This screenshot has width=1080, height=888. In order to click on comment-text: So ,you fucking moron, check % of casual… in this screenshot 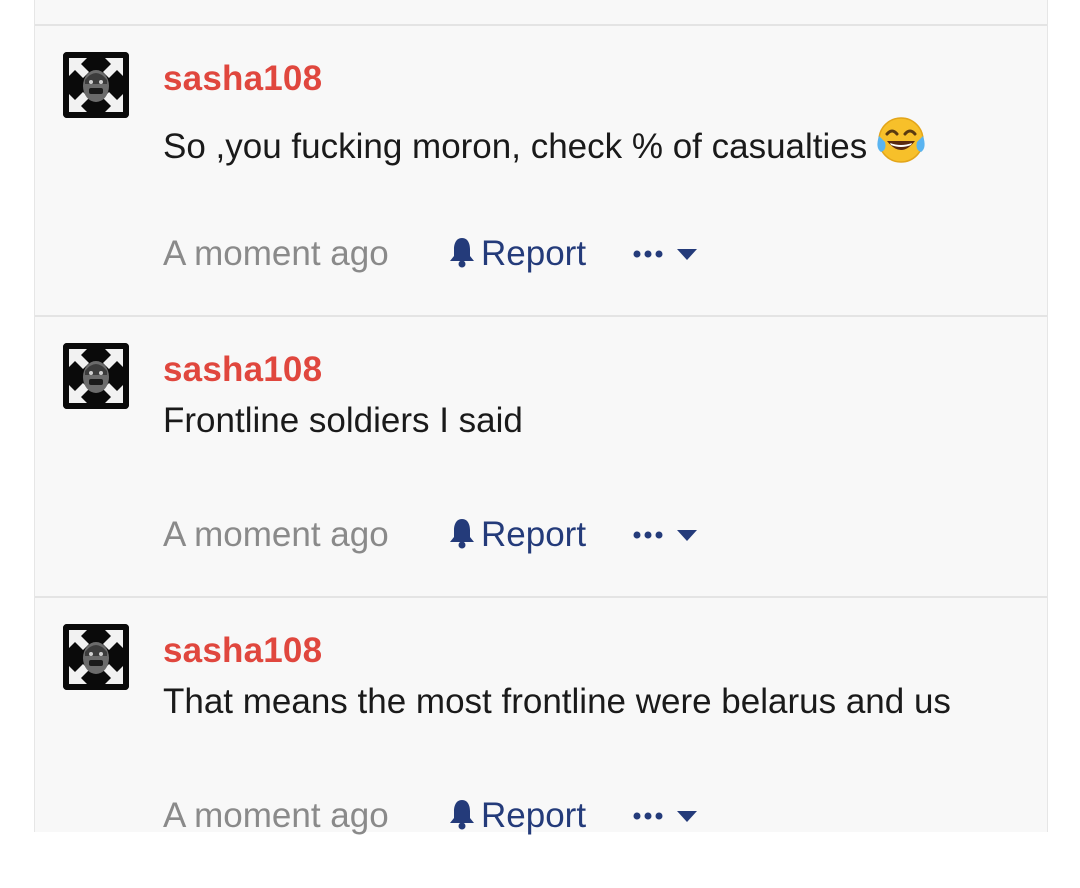, I will do `click(545, 144)`.